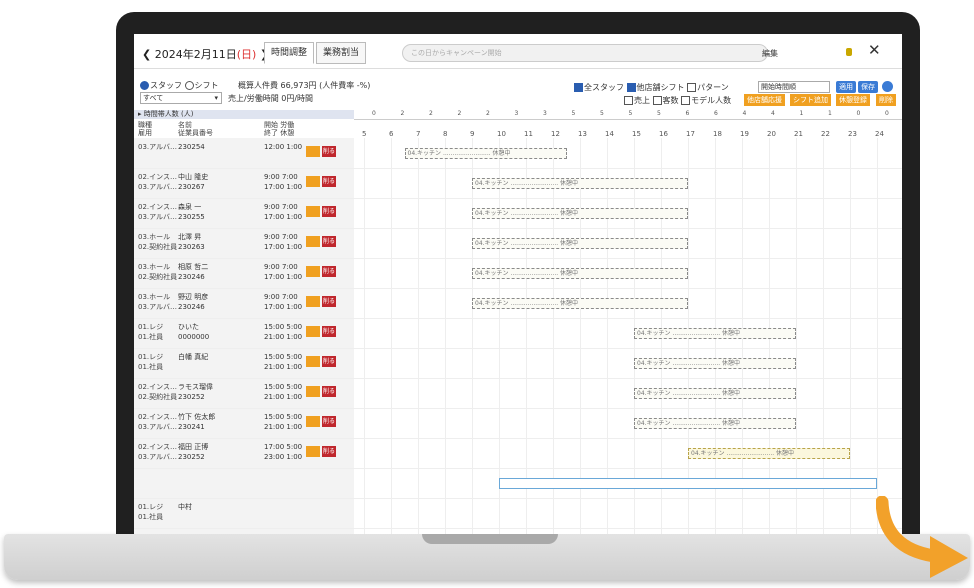 This screenshot has height=588, width=974. I want to click on chevron-down-icon: ▾, so click(216, 98).